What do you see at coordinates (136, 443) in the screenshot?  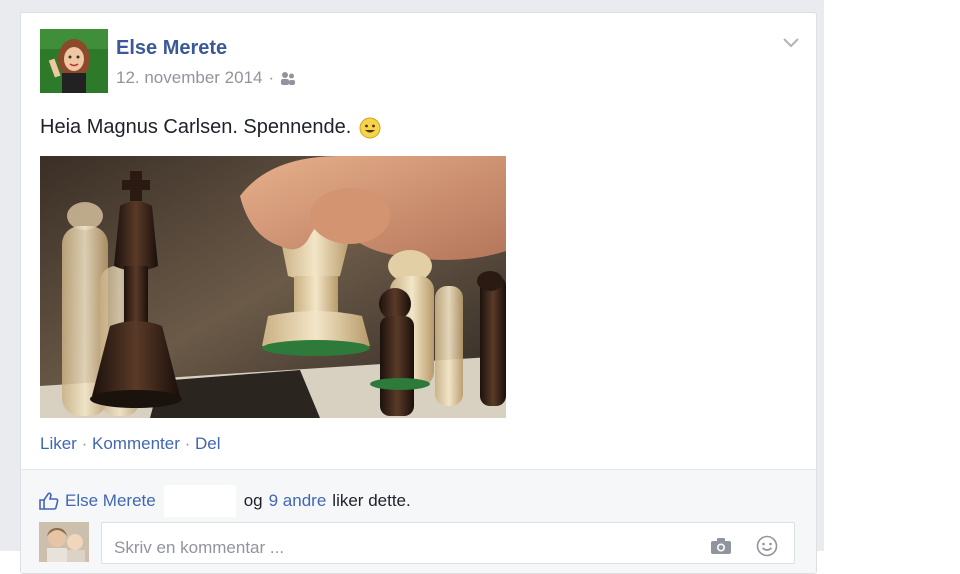 I see `comment-link: Kommenter` at bounding box center [136, 443].